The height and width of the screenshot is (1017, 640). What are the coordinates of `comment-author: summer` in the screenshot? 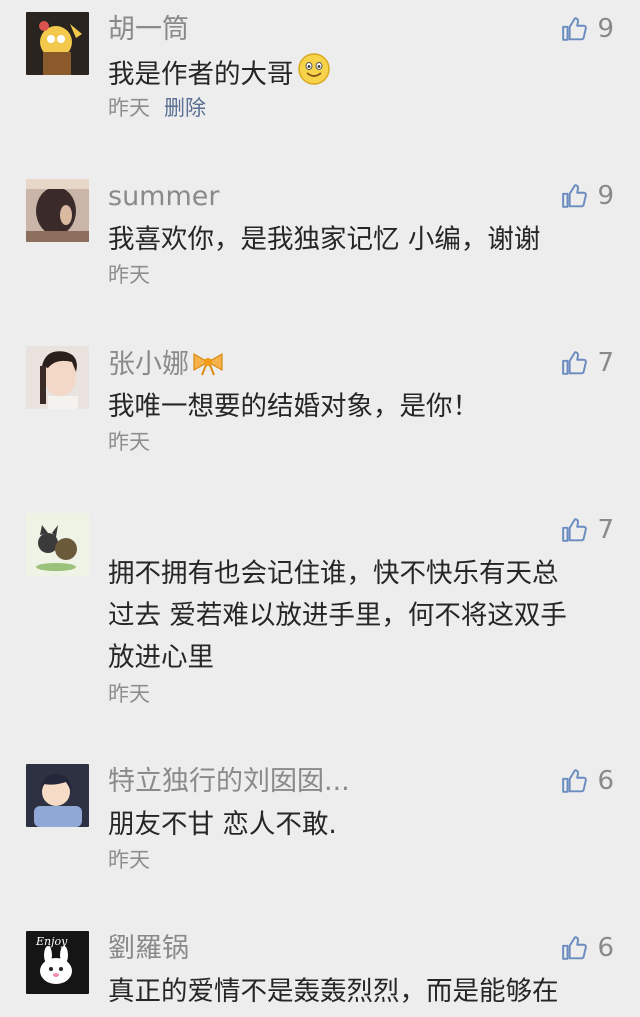 It's located at (164, 196).